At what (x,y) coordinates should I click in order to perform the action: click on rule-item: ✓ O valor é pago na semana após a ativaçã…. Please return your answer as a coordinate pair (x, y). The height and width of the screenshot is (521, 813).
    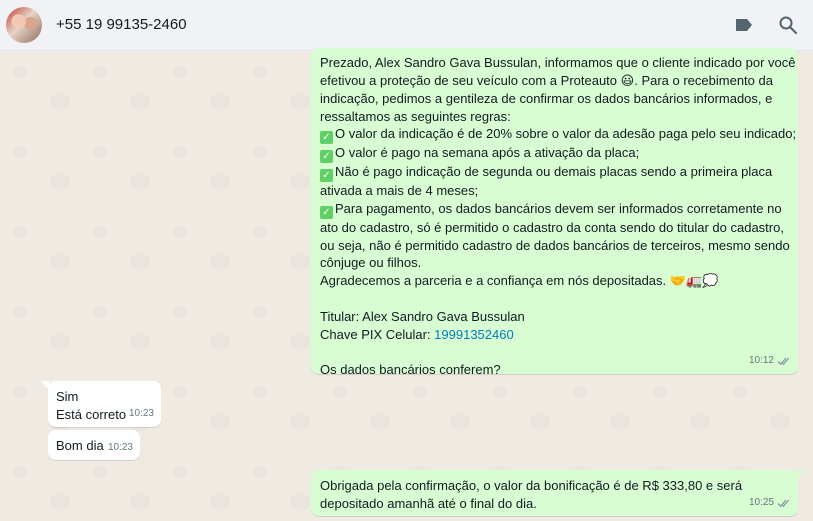
    Looking at the image, I should click on (554, 154).